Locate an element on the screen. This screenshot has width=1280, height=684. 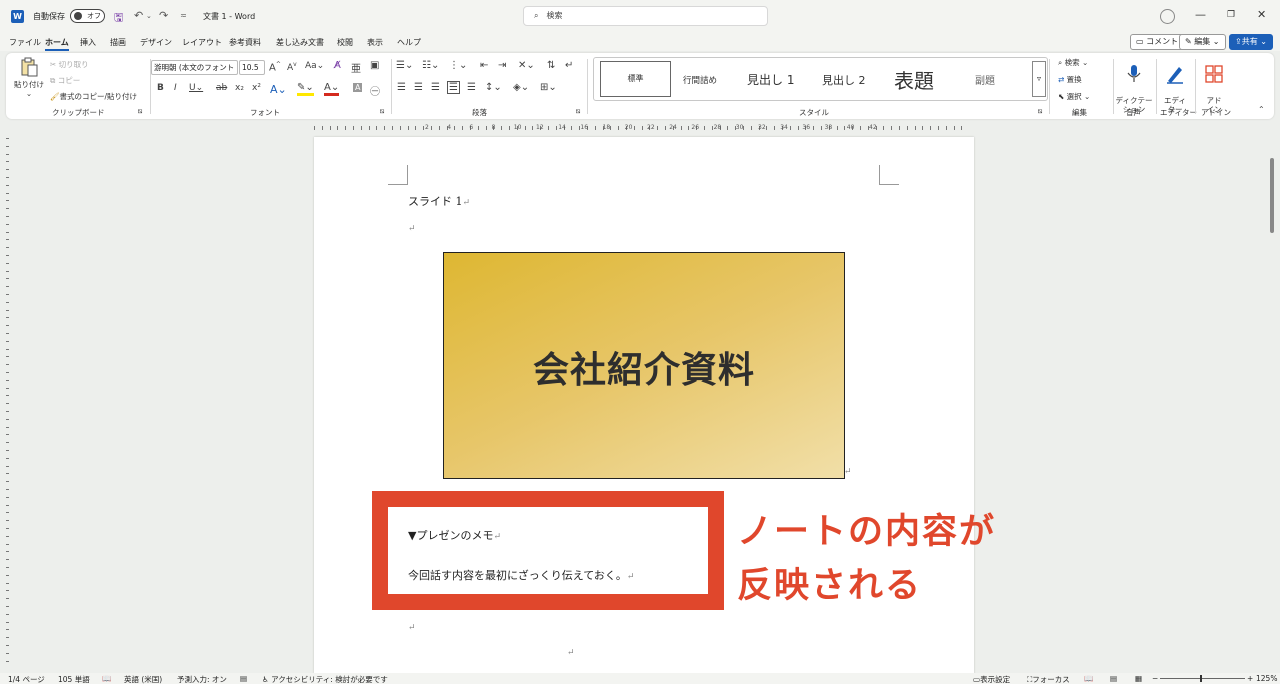
multilevel-list-icon: ⋮⌄ is located at coordinates (458, 65).